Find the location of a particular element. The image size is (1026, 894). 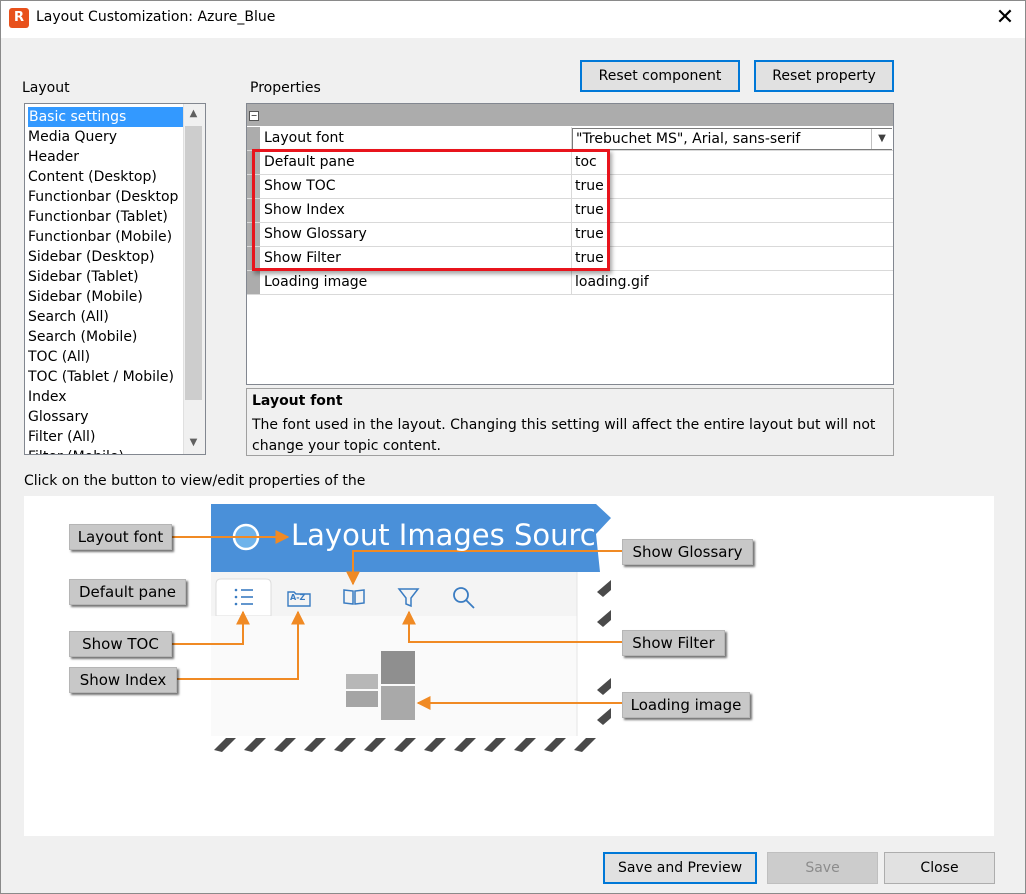

default-pane-callout: Default pane is located at coordinates (127, 592).